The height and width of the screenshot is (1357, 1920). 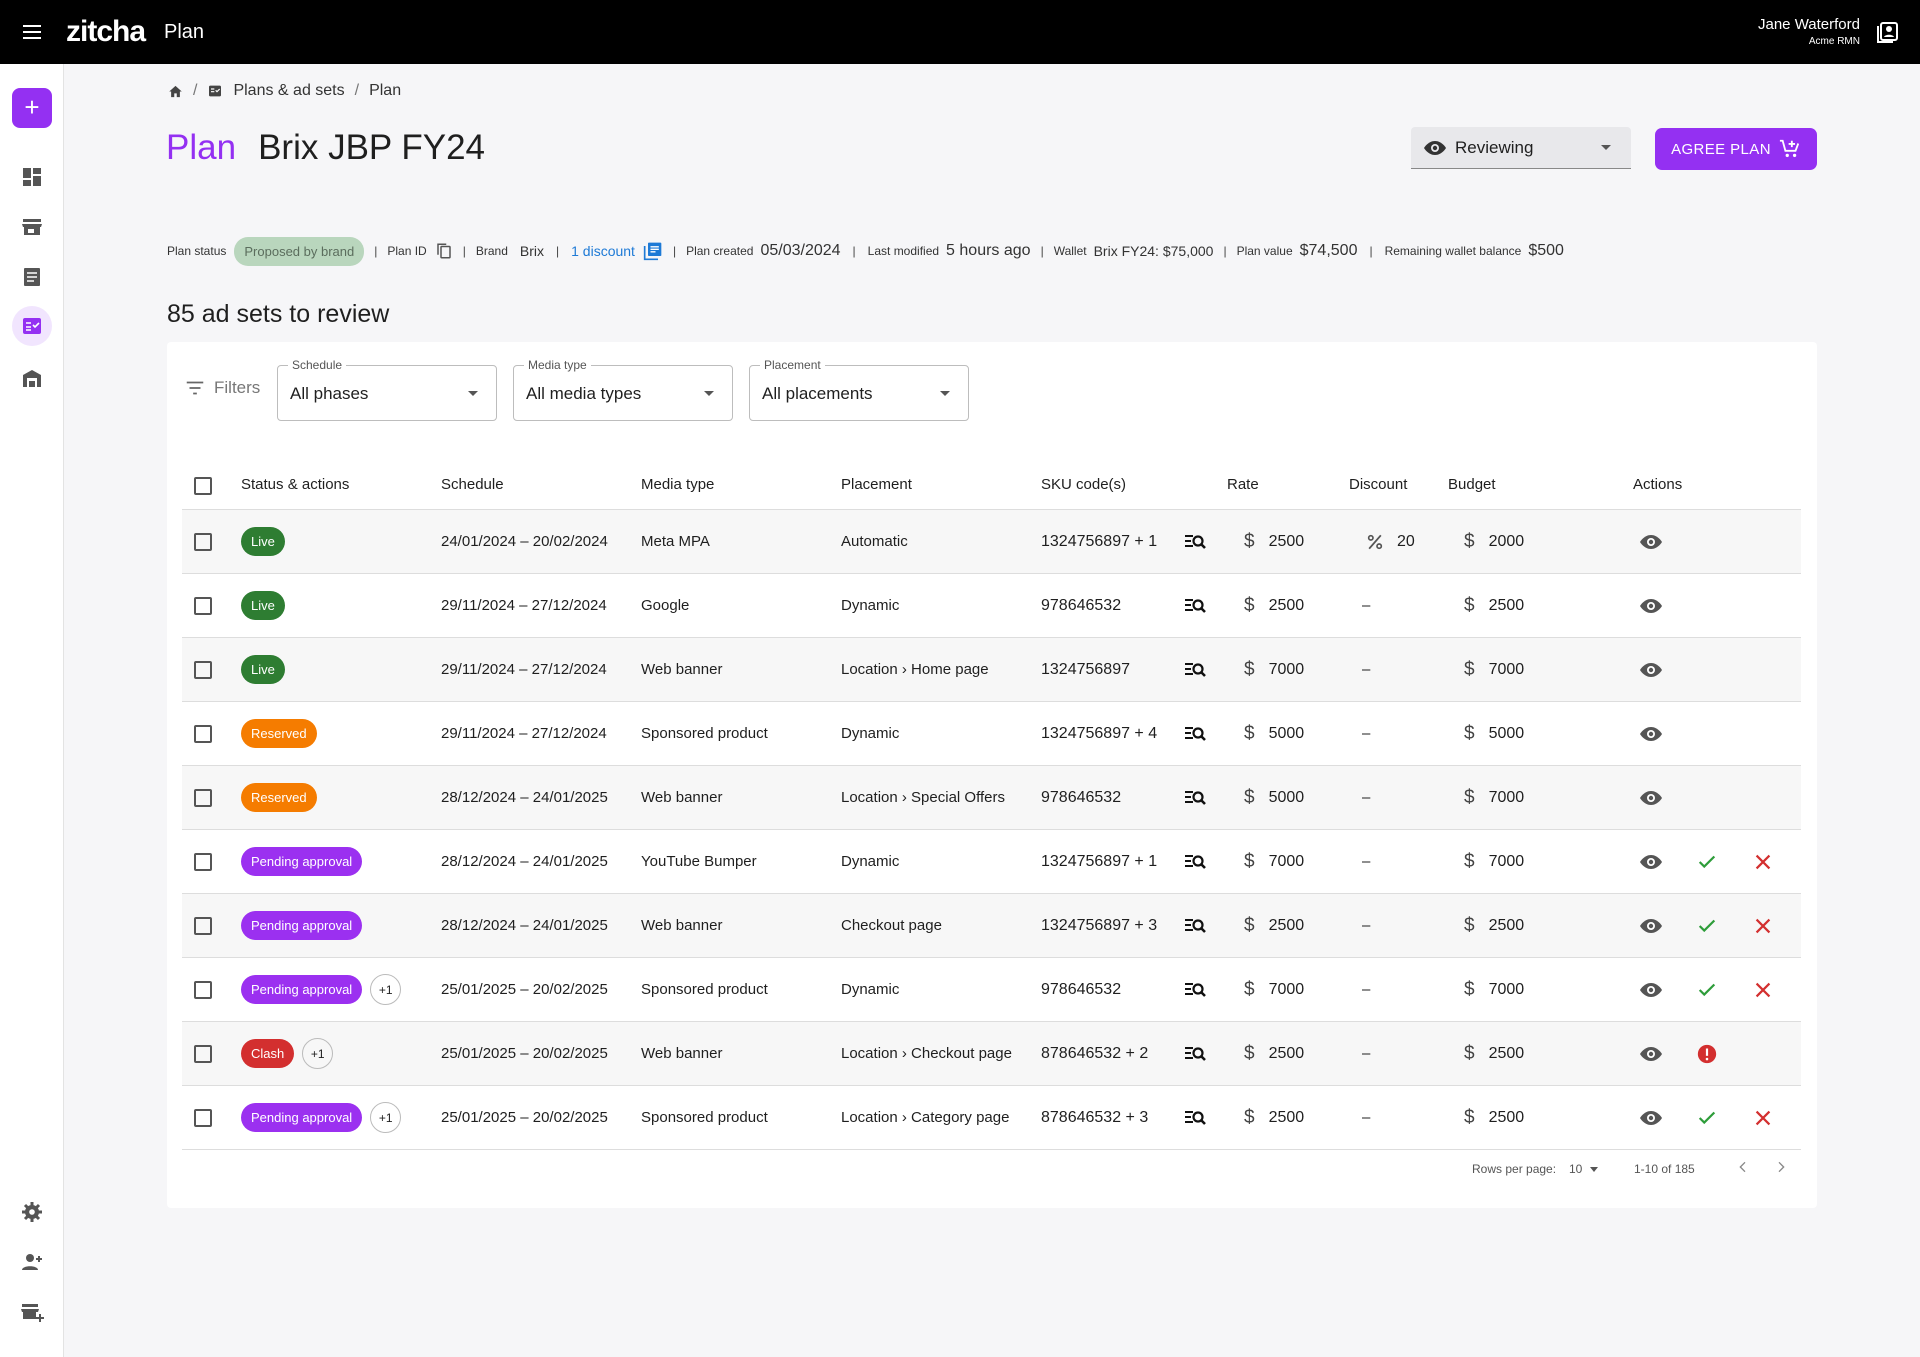 I want to click on breadcrumb-plans-link: Plans & ad sets, so click(x=288, y=91).